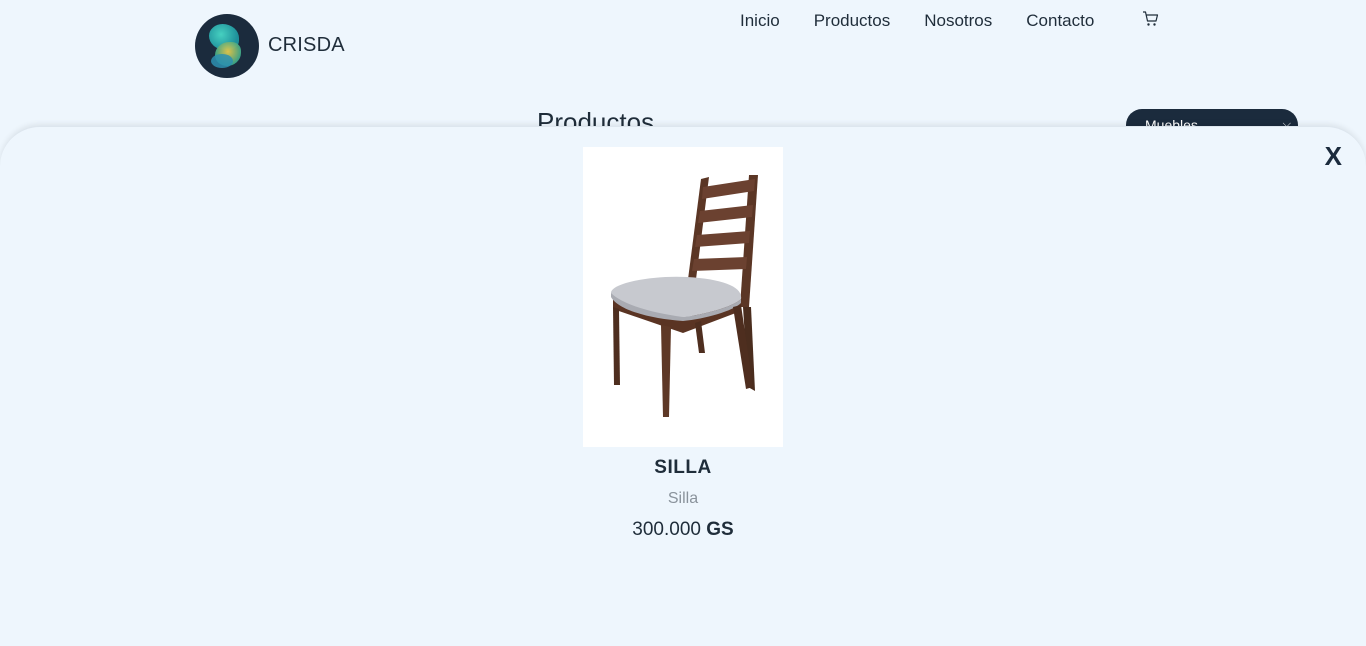 The width and height of the screenshot is (1366, 646). Describe the element at coordinates (683, 498) in the screenshot. I see `product-description: Silla` at that location.